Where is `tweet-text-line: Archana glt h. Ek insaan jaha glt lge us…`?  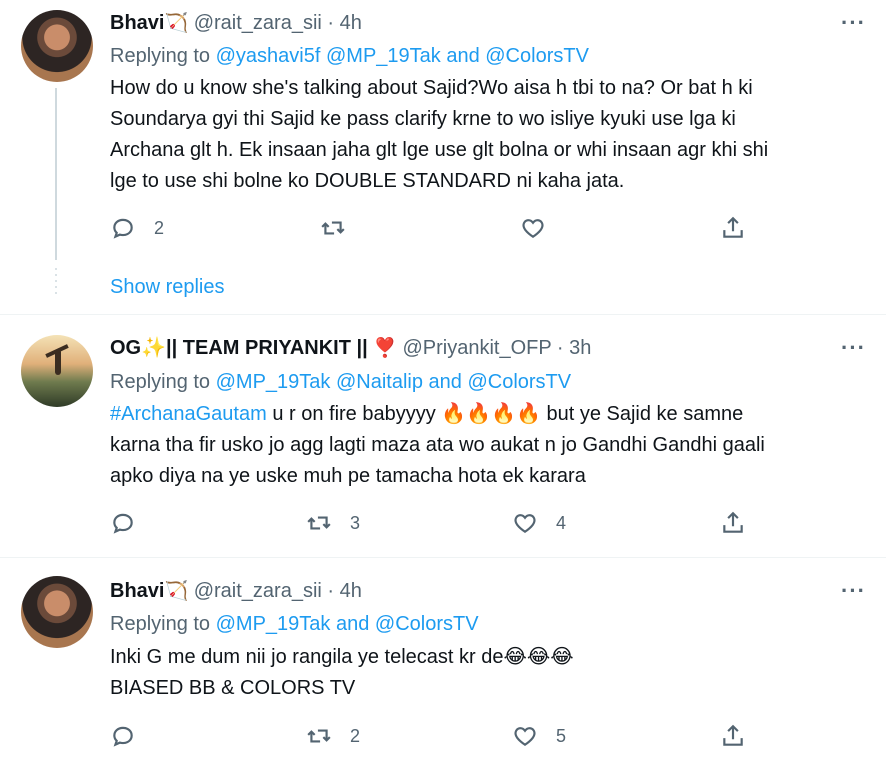 tweet-text-line: Archana glt h. Ek insaan jaha glt lge us… is located at coordinates (439, 150).